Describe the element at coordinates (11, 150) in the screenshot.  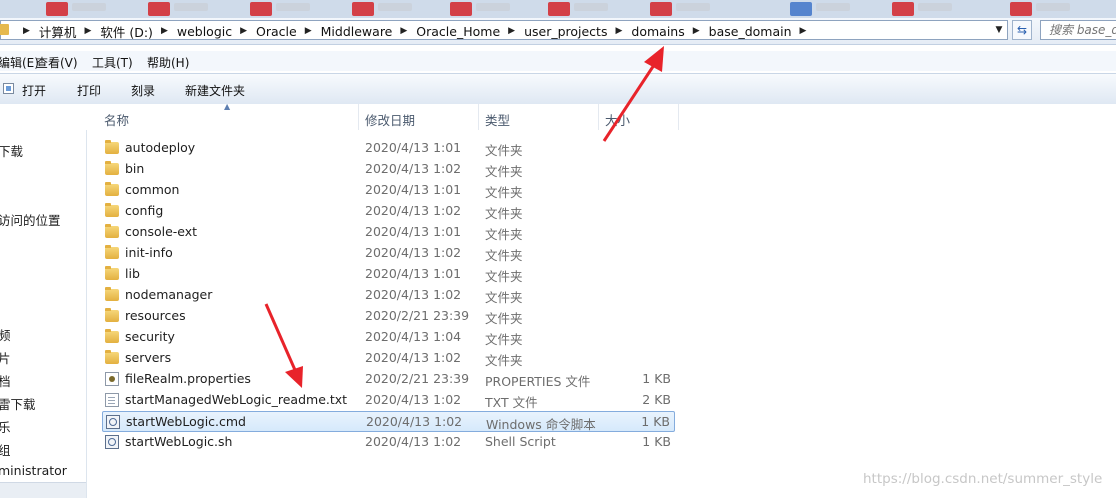
I see `nav-item-downloads: 下载` at that location.